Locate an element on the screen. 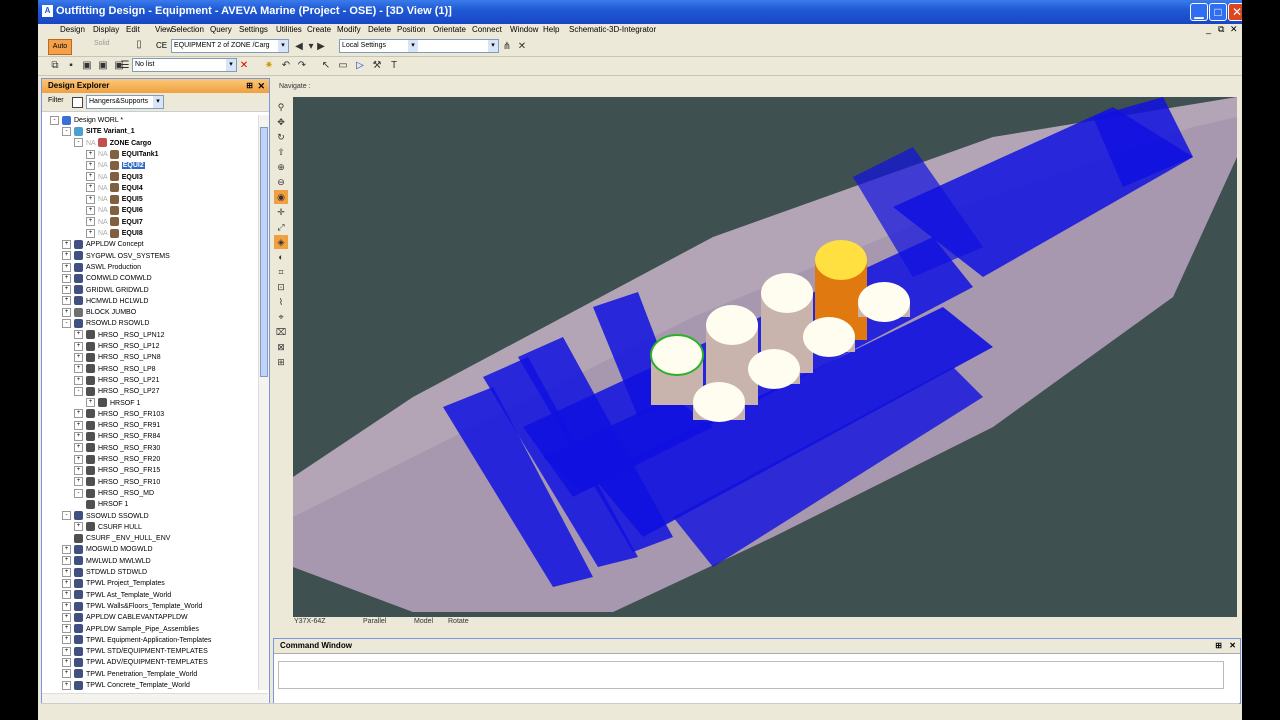 Image resolution: width=1280 pixels, height=720 pixels. pan-icon: ✥ is located at coordinates (281, 122).